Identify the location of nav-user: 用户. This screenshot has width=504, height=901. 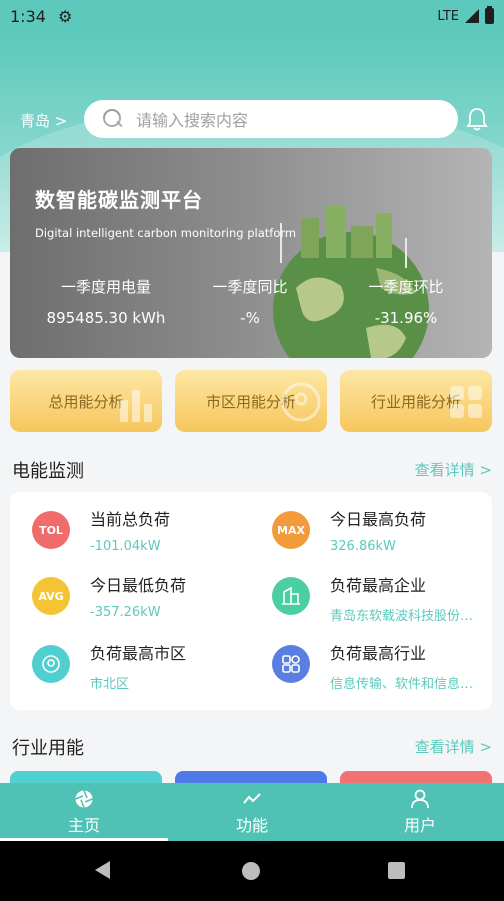
(420, 812).